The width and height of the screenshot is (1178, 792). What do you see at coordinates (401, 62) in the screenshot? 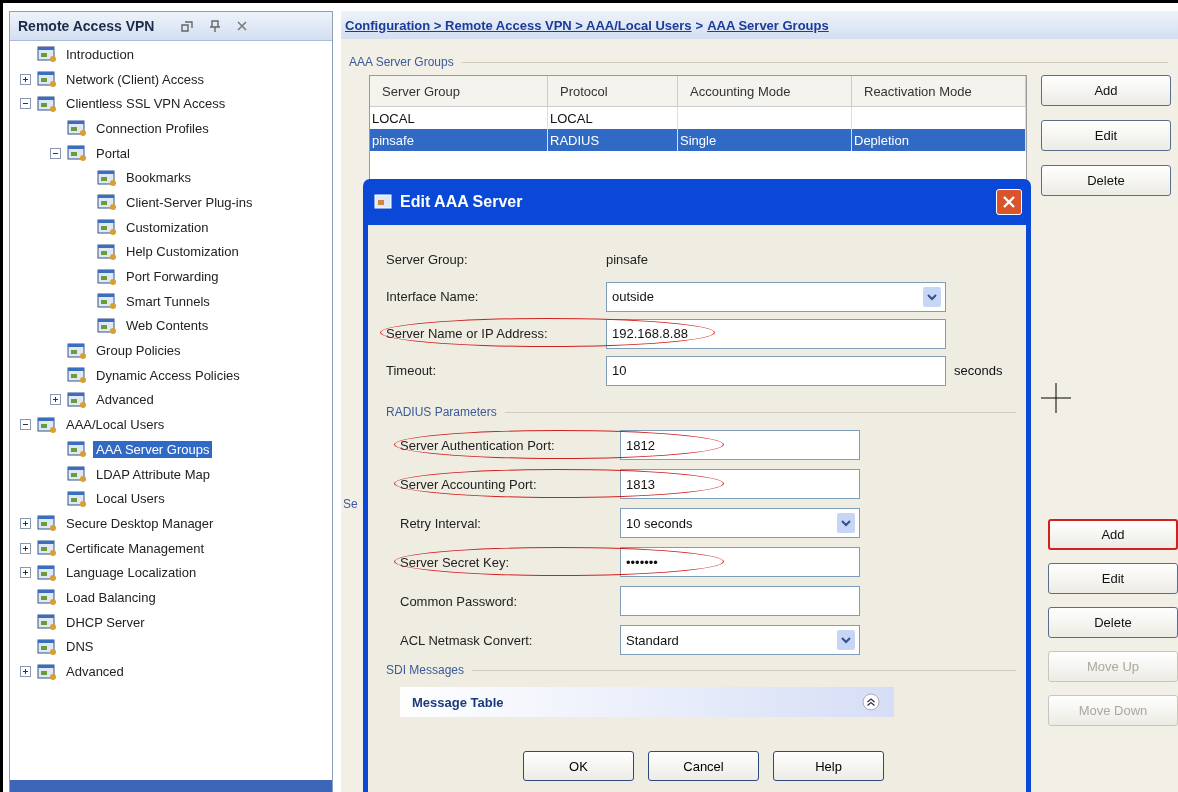
I see `section-title: AAA Server Groups` at bounding box center [401, 62].